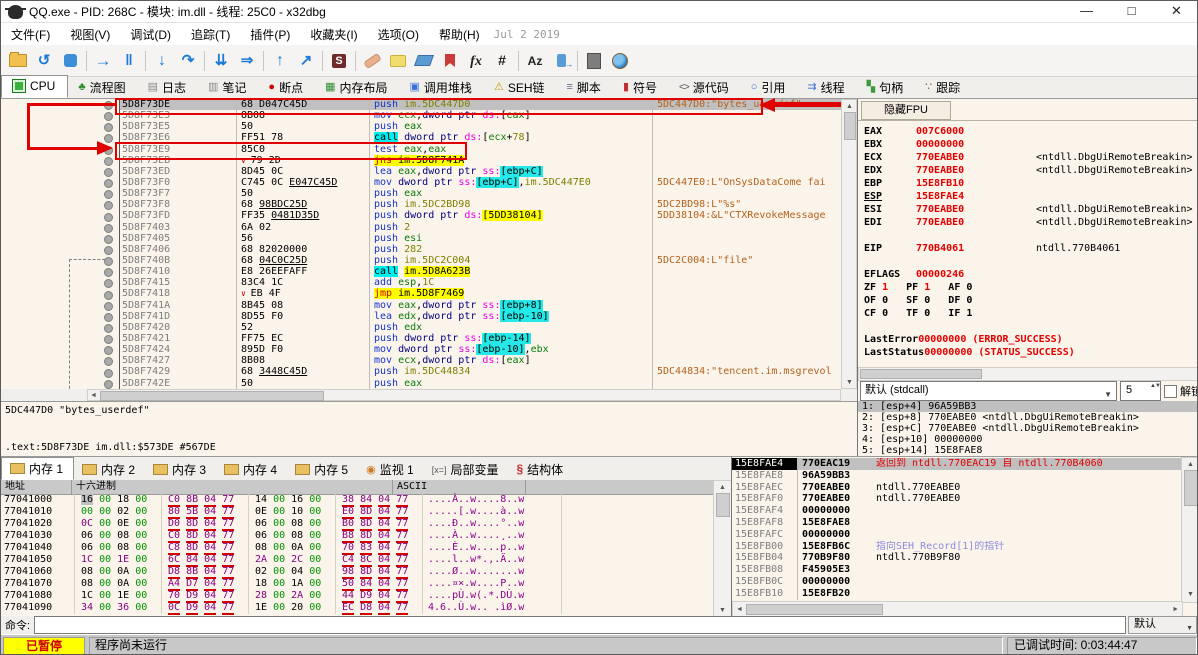  Describe the element at coordinates (357, 87) in the screenshot. I see `tab-memory-map: 内存布局` at that location.